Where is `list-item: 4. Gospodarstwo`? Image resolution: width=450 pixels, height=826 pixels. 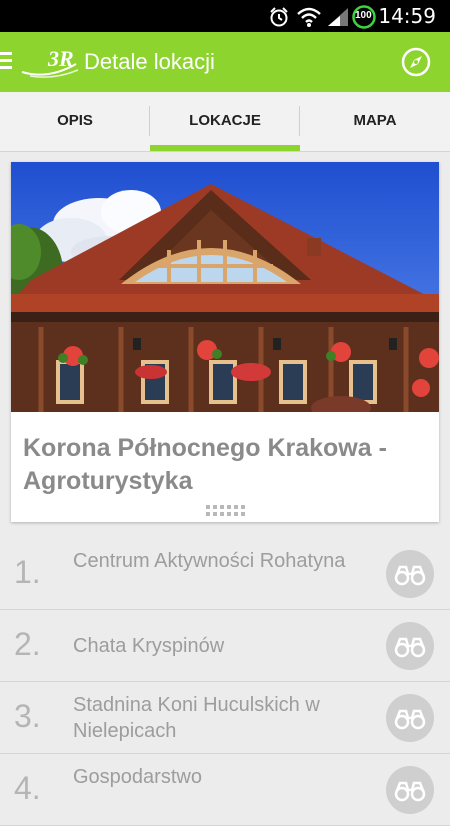
list-item: 4. Gospodarstwo is located at coordinates (225, 790).